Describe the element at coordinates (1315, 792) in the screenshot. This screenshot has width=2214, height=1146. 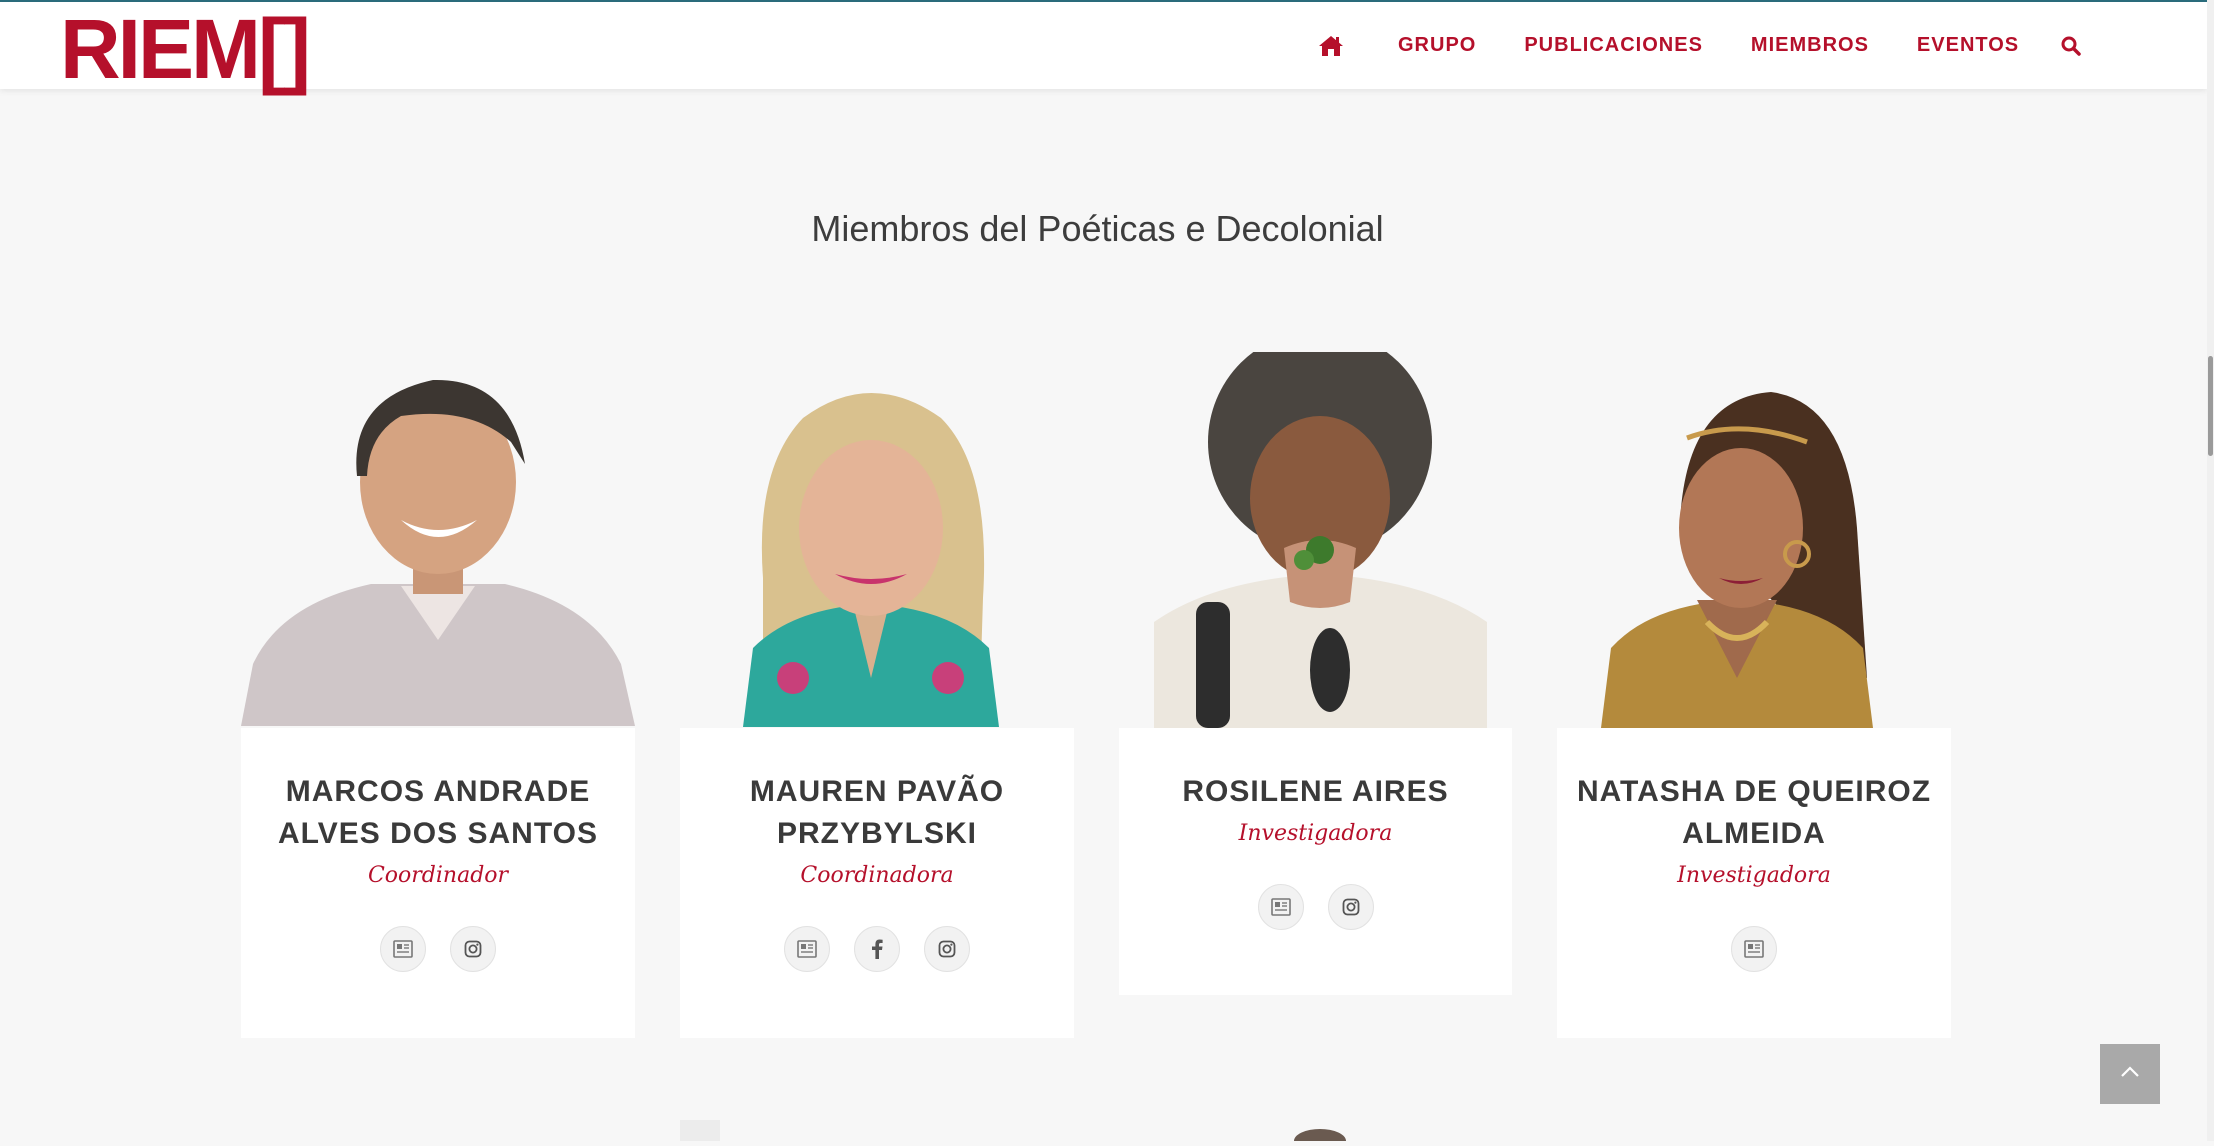
I see `member-name: ROSILENE AIRES` at that location.